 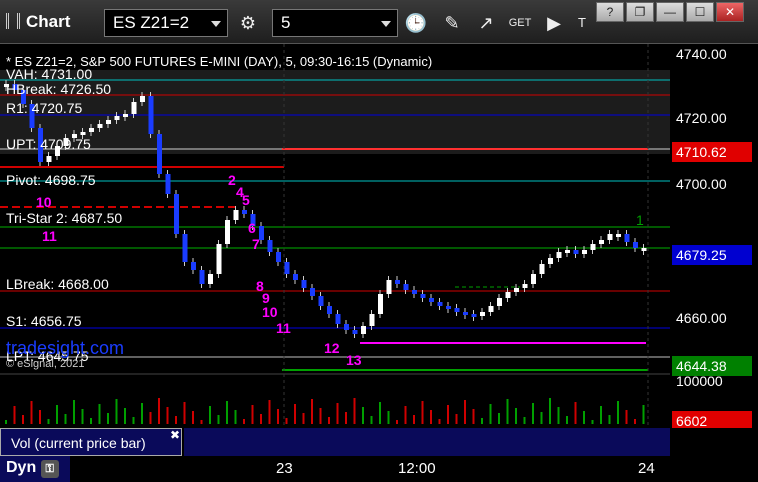 What do you see at coordinates (417, 468) in the screenshot?
I see `time-label-1200: 12:00` at bounding box center [417, 468].